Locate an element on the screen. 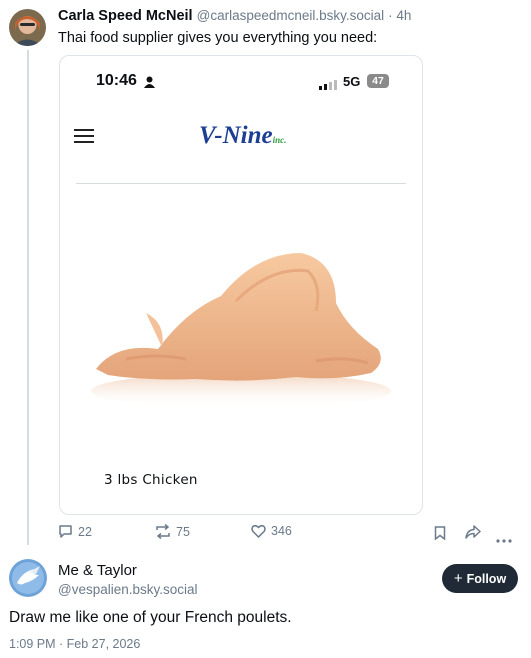  network-label: 5G is located at coordinates (352, 81).